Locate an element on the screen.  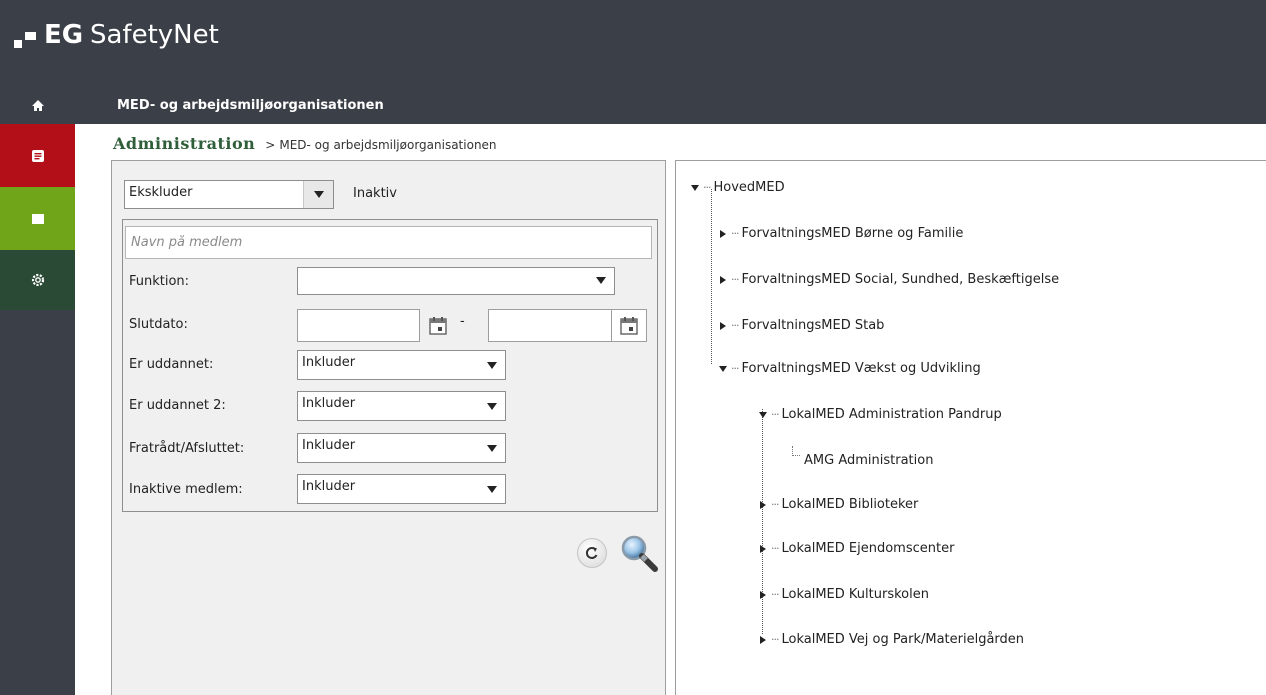
tree-node-label: AMG Administration is located at coordinates (869, 460).